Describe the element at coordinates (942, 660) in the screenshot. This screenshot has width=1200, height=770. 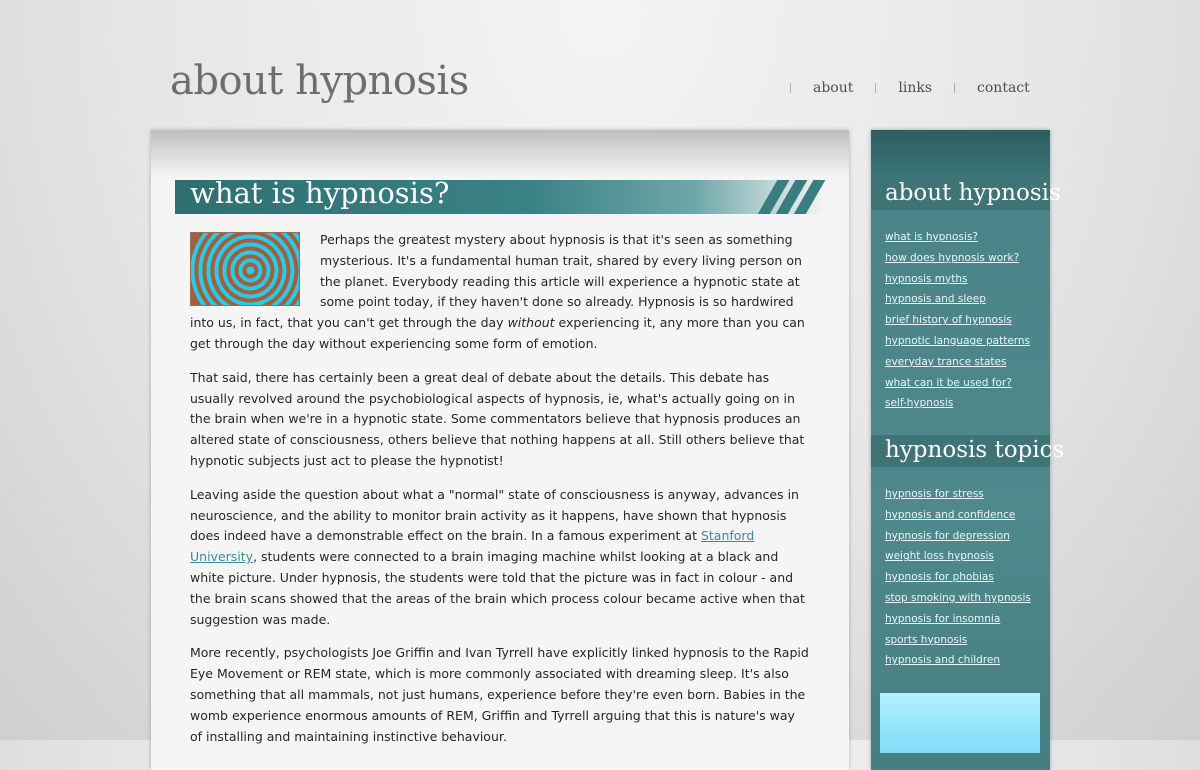
I see `sidebar-link: hypnosis and children` at that location.